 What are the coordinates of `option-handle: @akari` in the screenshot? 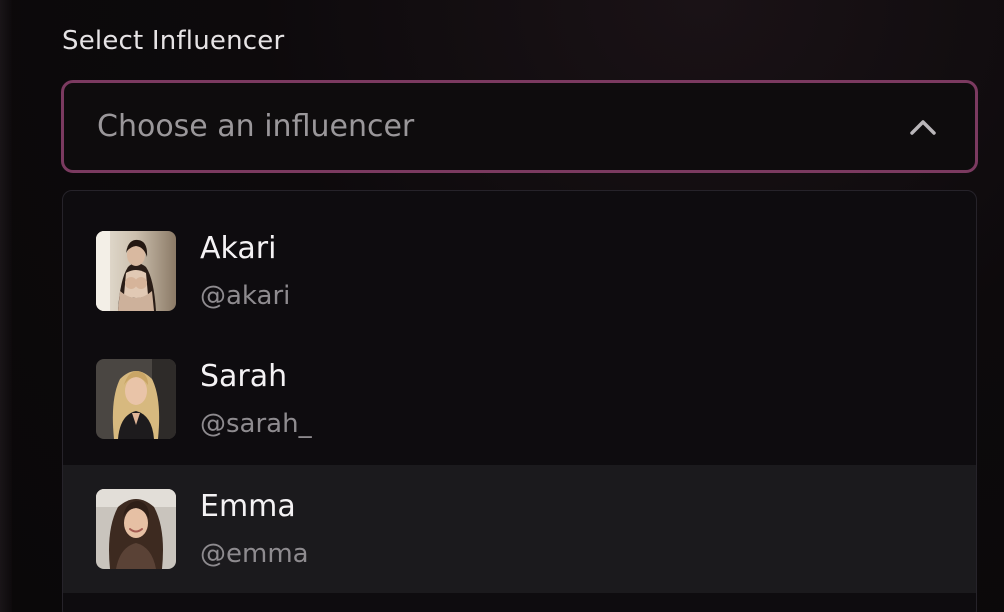 It's located at (245, 296).